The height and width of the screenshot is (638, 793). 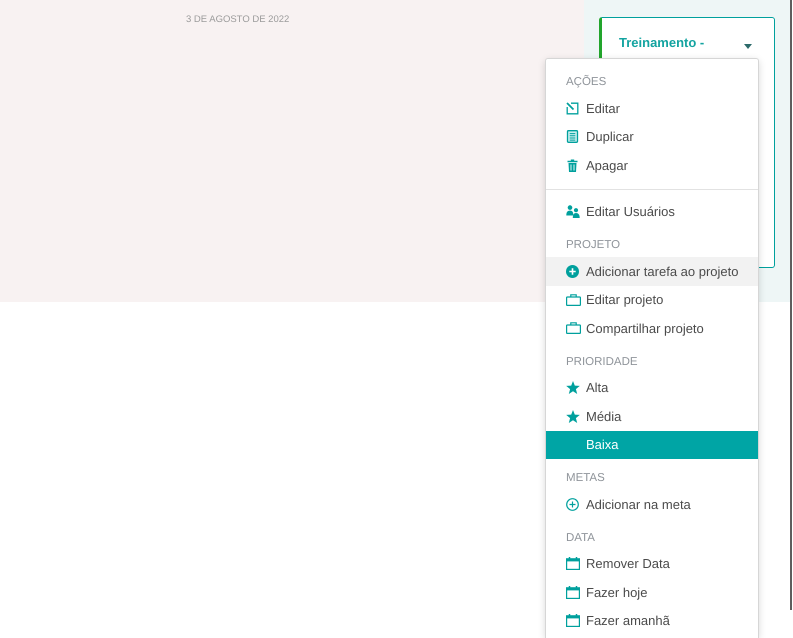 I want to click on menu-item: Alta, so click(x=652, y=388).